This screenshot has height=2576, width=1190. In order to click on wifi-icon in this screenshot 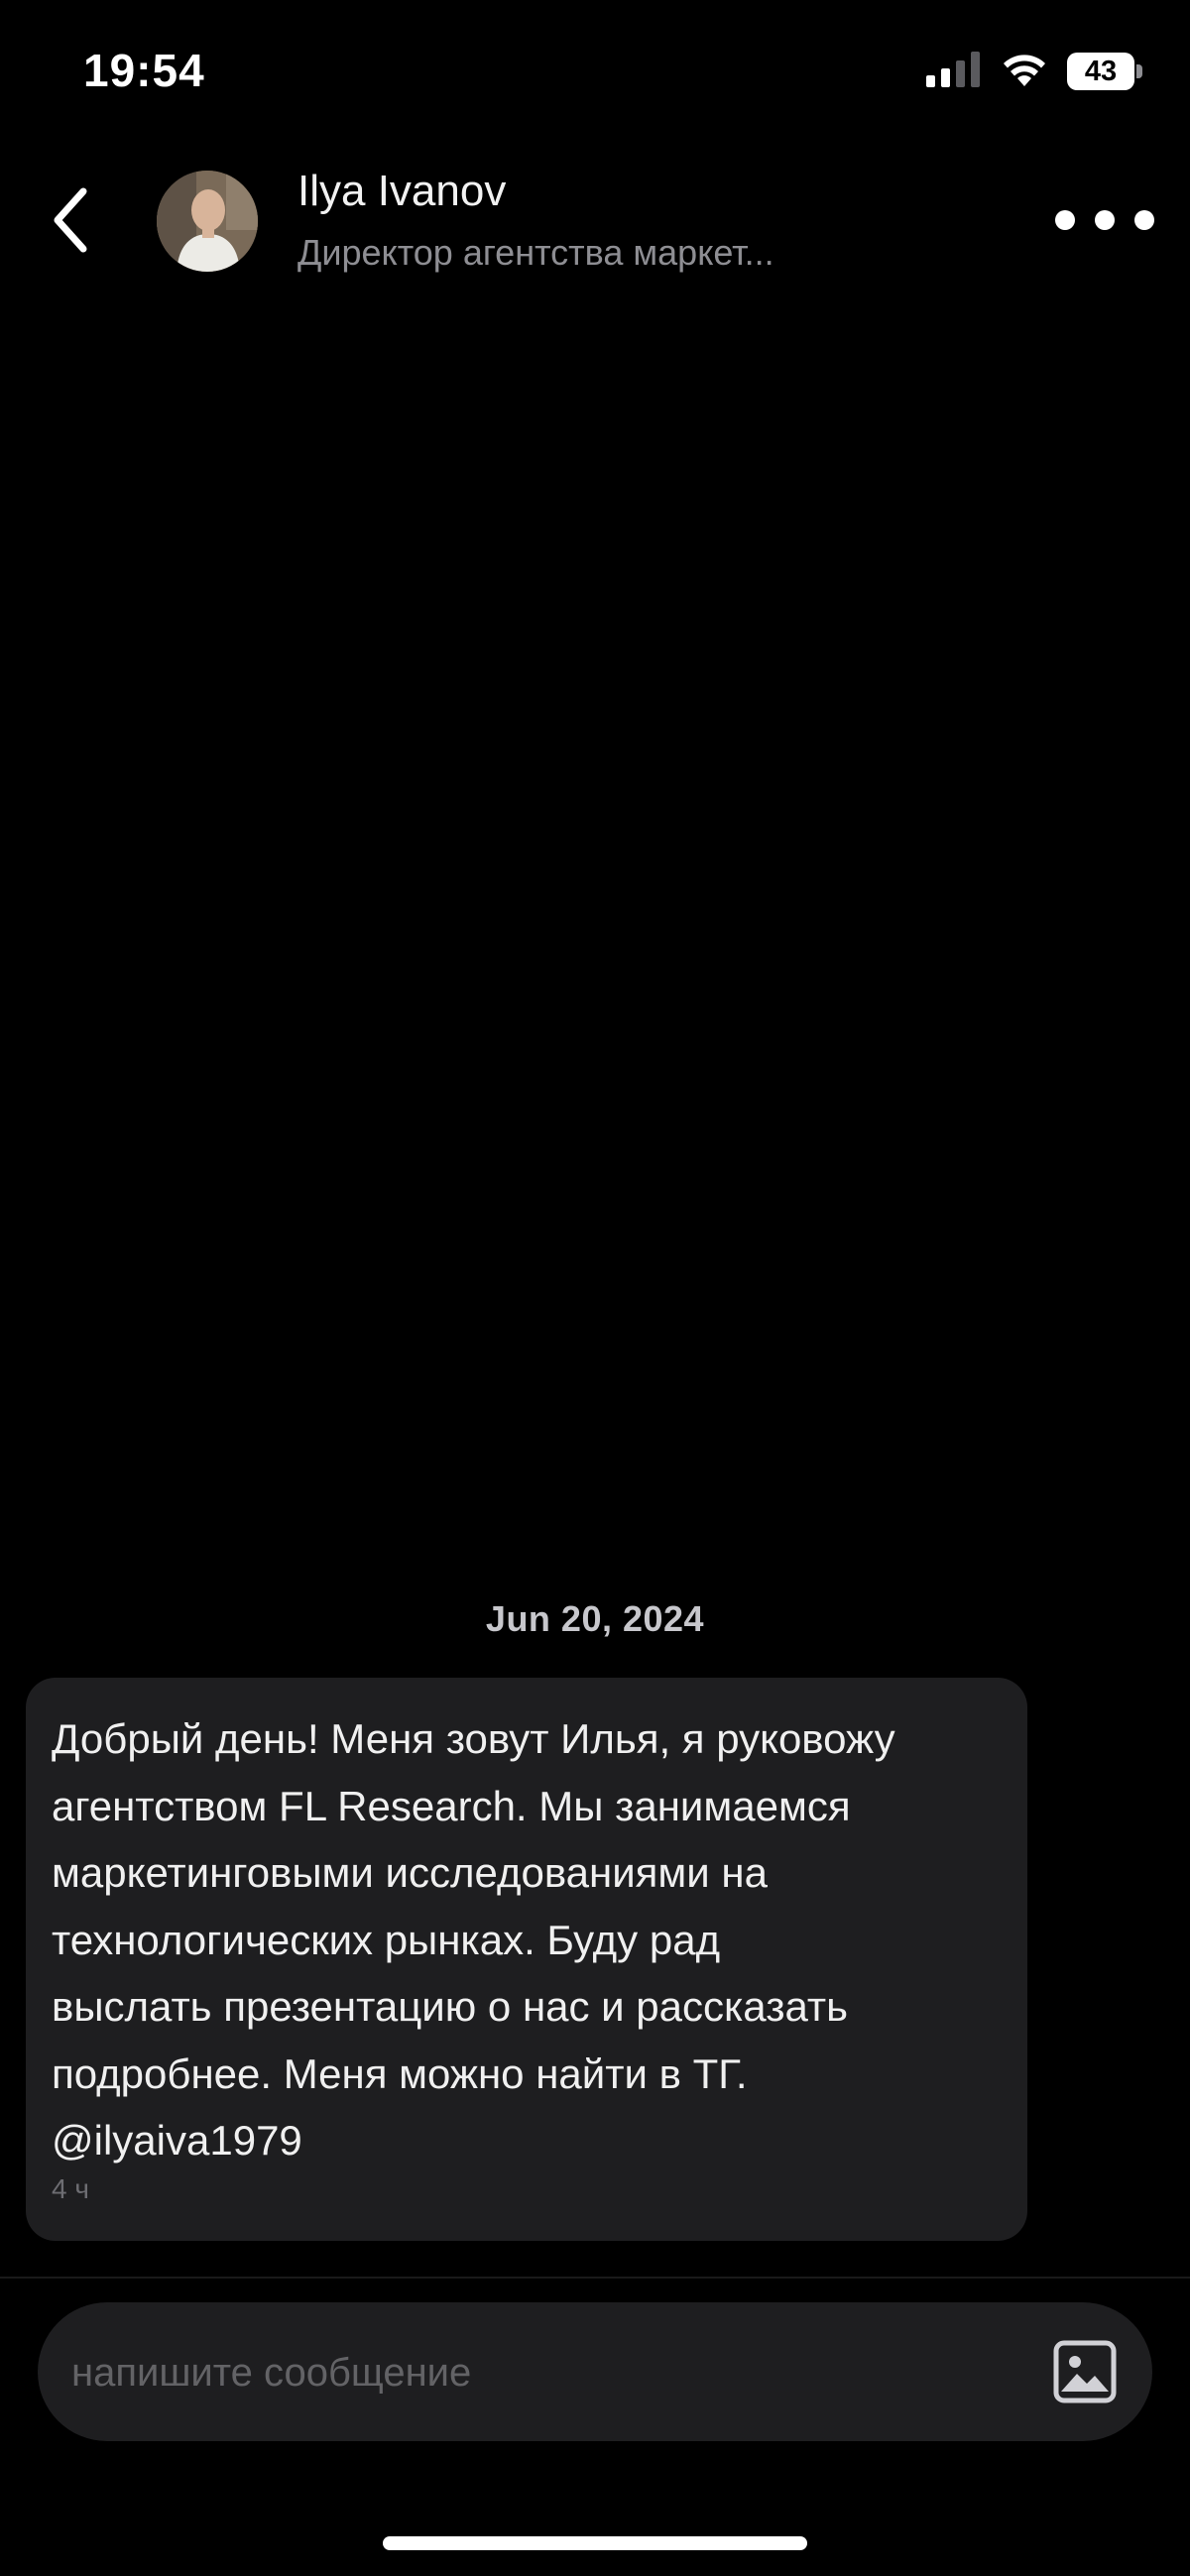, I will do `click(1024, 72)`.